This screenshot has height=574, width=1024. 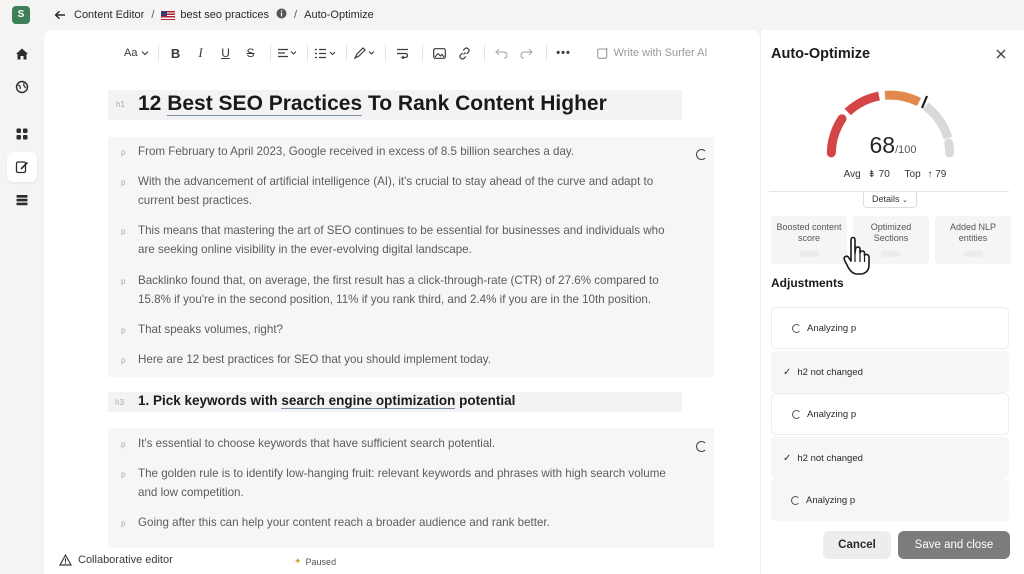 I want to click on block-tag-h3: h3, so click(x=119, y=402).